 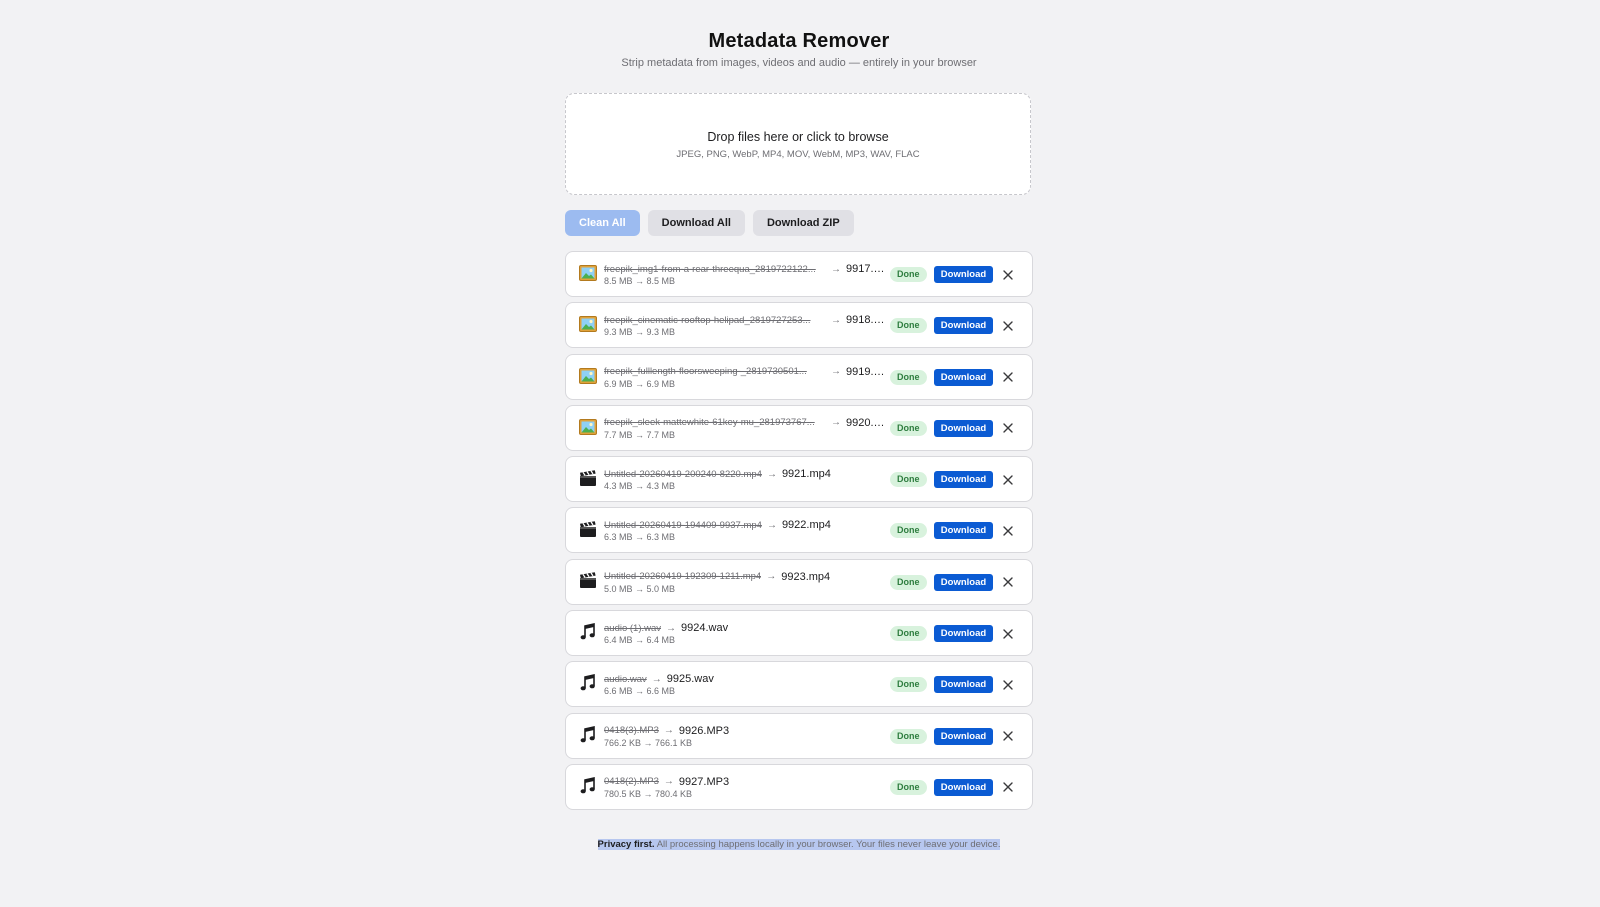 I want to click on file-sizes: 9.3 MB → 9.3 MB, so click(x=640, y=332).